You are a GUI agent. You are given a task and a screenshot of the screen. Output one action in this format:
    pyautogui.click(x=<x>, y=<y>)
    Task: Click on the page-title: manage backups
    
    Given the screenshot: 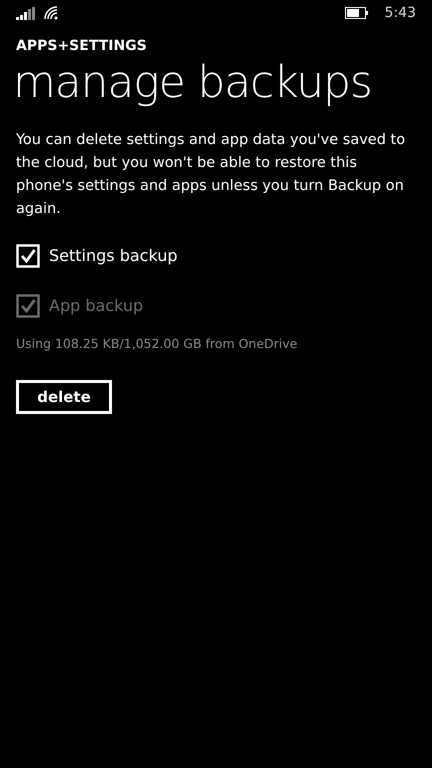 What is the action you would take?
    pyautogui.click(x=193, y=83)
    